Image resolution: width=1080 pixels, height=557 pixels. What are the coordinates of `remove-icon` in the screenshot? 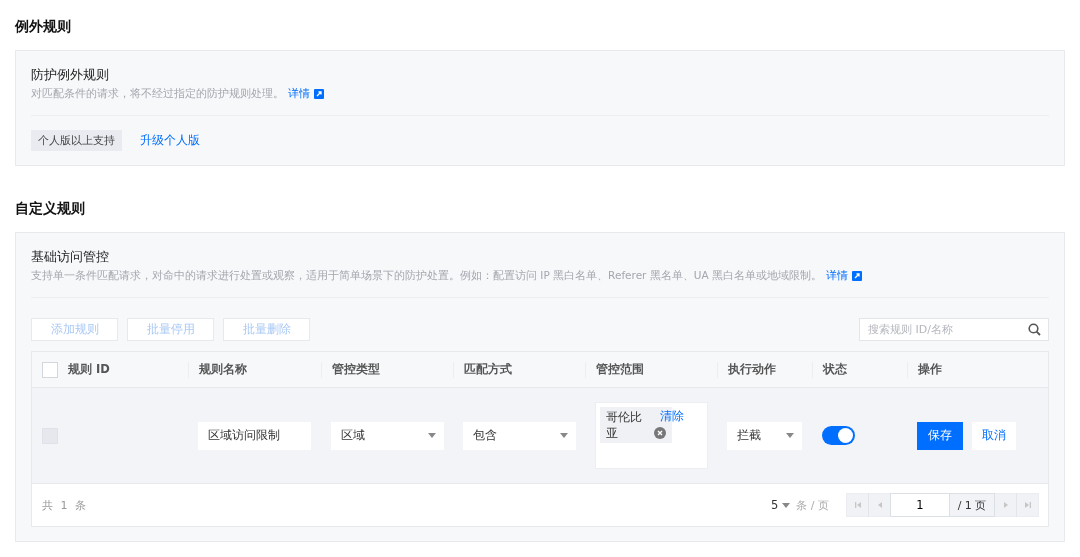 It's located at (660, 433).